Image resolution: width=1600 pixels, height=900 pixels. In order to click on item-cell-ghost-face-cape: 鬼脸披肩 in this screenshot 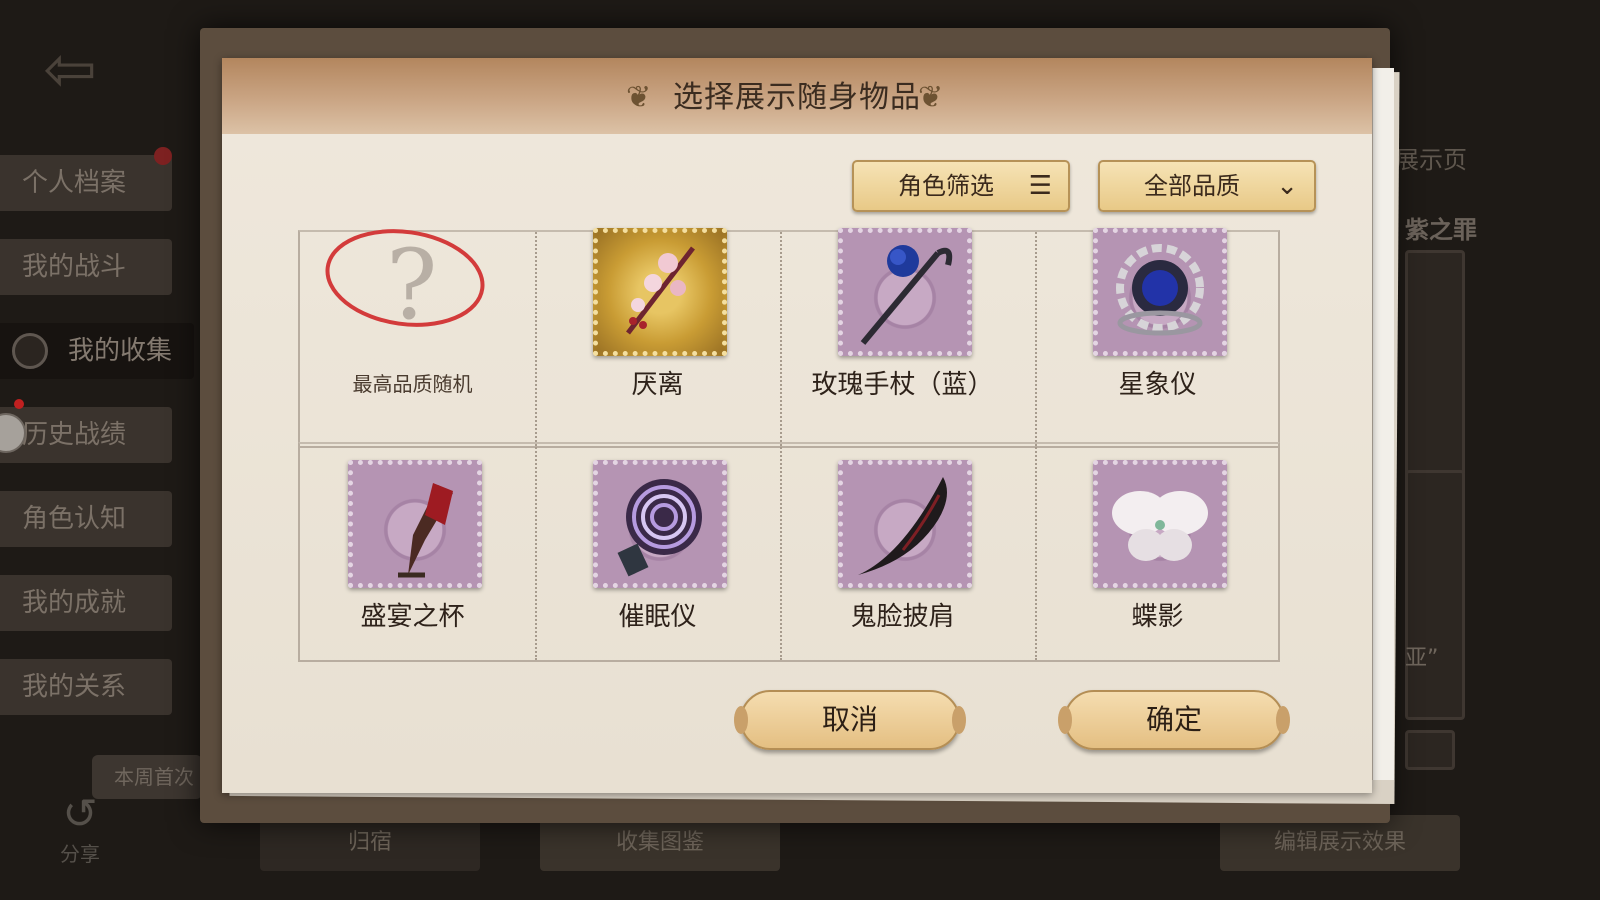, I will do `click(902, 570)`.